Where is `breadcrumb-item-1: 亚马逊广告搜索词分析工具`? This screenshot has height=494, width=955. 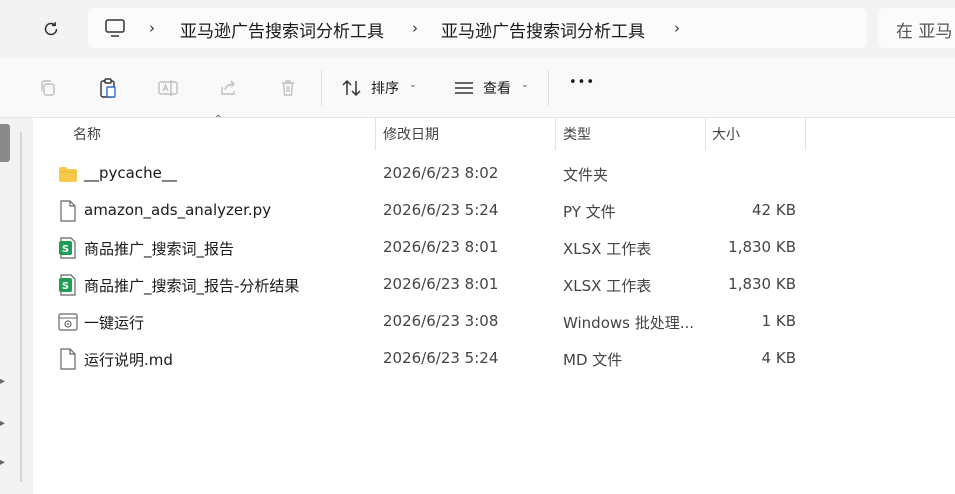
breadcrumb-item-1: 亚马逊广告搜索词分析工具 is located at coordinates (282, 29).